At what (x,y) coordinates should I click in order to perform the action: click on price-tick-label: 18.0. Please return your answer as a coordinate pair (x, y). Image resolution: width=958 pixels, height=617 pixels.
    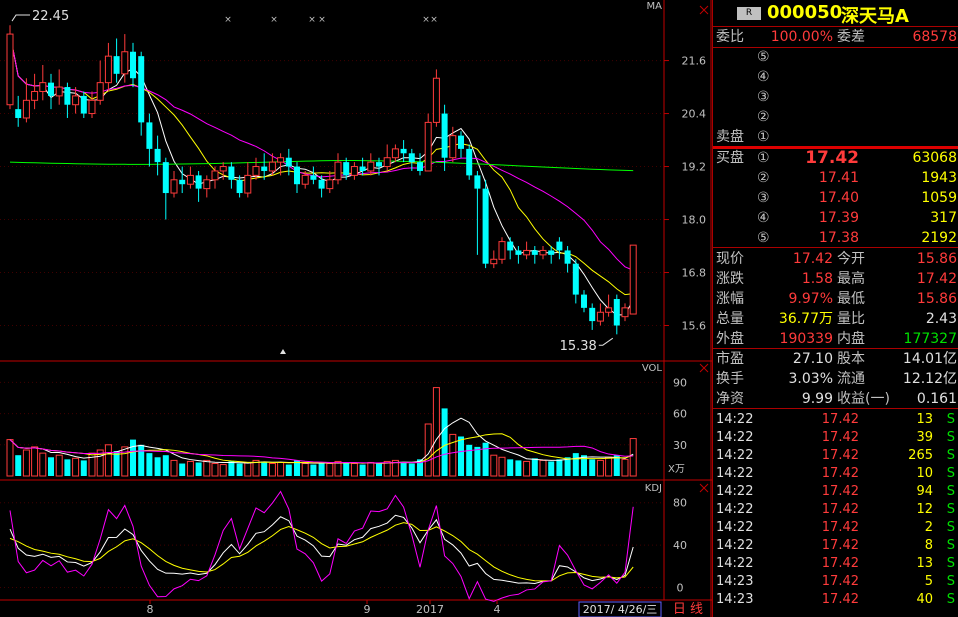
    Looking at the image, I should click on (694, 220).